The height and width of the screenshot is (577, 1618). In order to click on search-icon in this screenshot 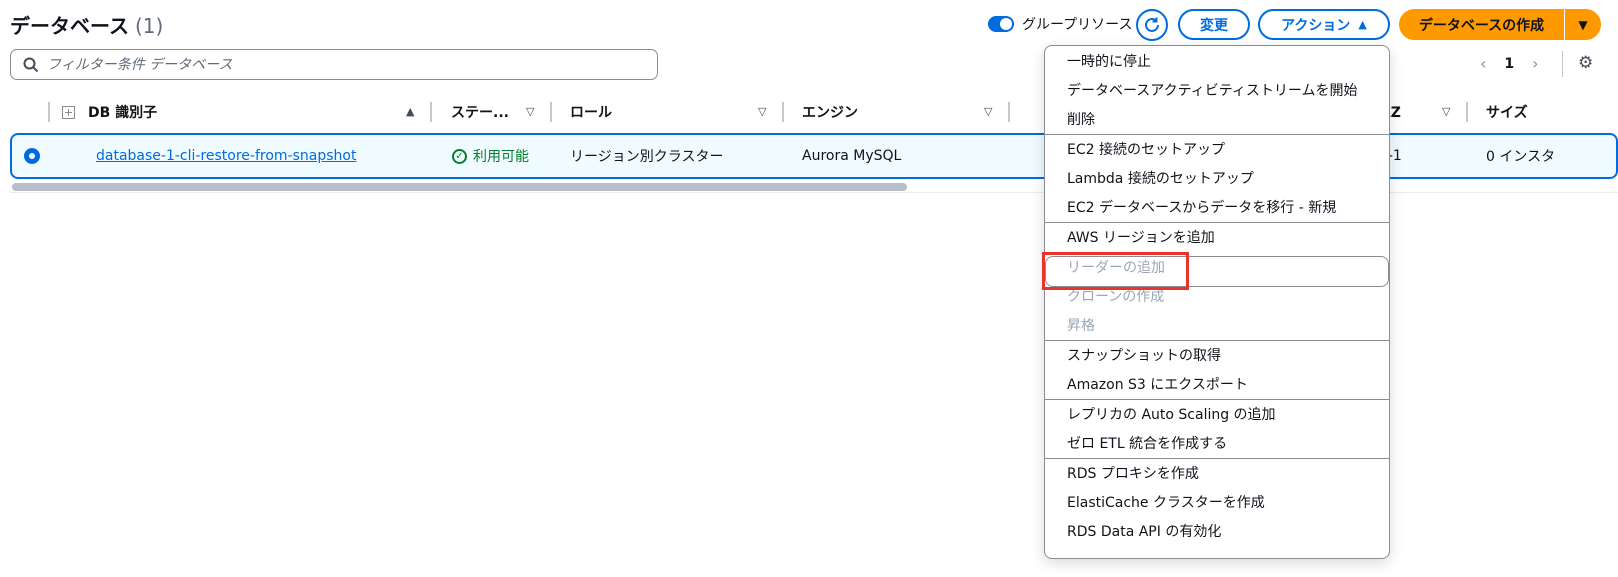, I will do `click(31, 64)`.